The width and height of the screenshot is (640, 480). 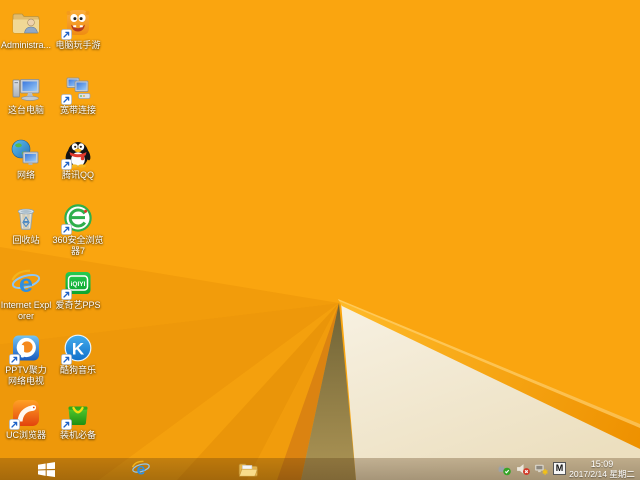 What do you see at coordinates (78, 218) in the screenshot?
I see `360-secure-browser-icon` at bounding box center [78, 218].